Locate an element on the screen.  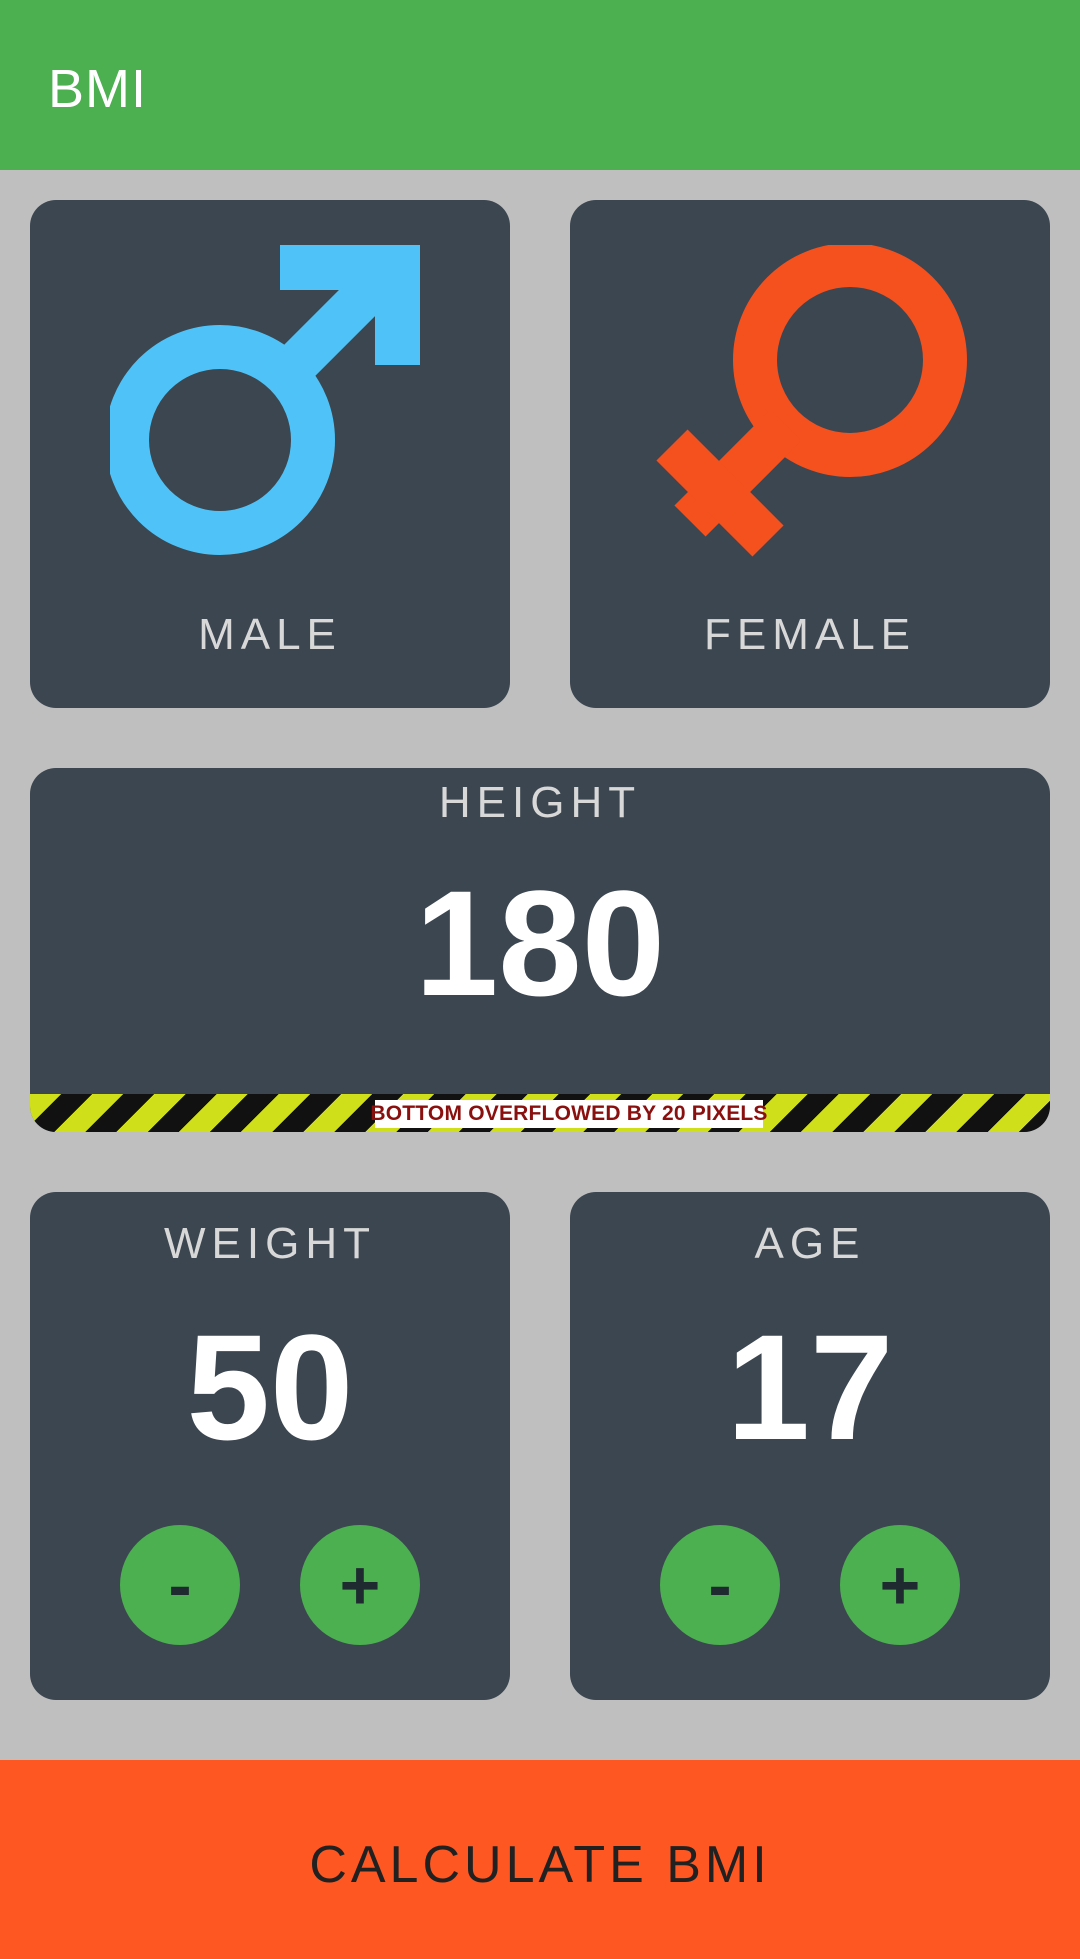
height-value: 180 is located at coordinates (540, 943).